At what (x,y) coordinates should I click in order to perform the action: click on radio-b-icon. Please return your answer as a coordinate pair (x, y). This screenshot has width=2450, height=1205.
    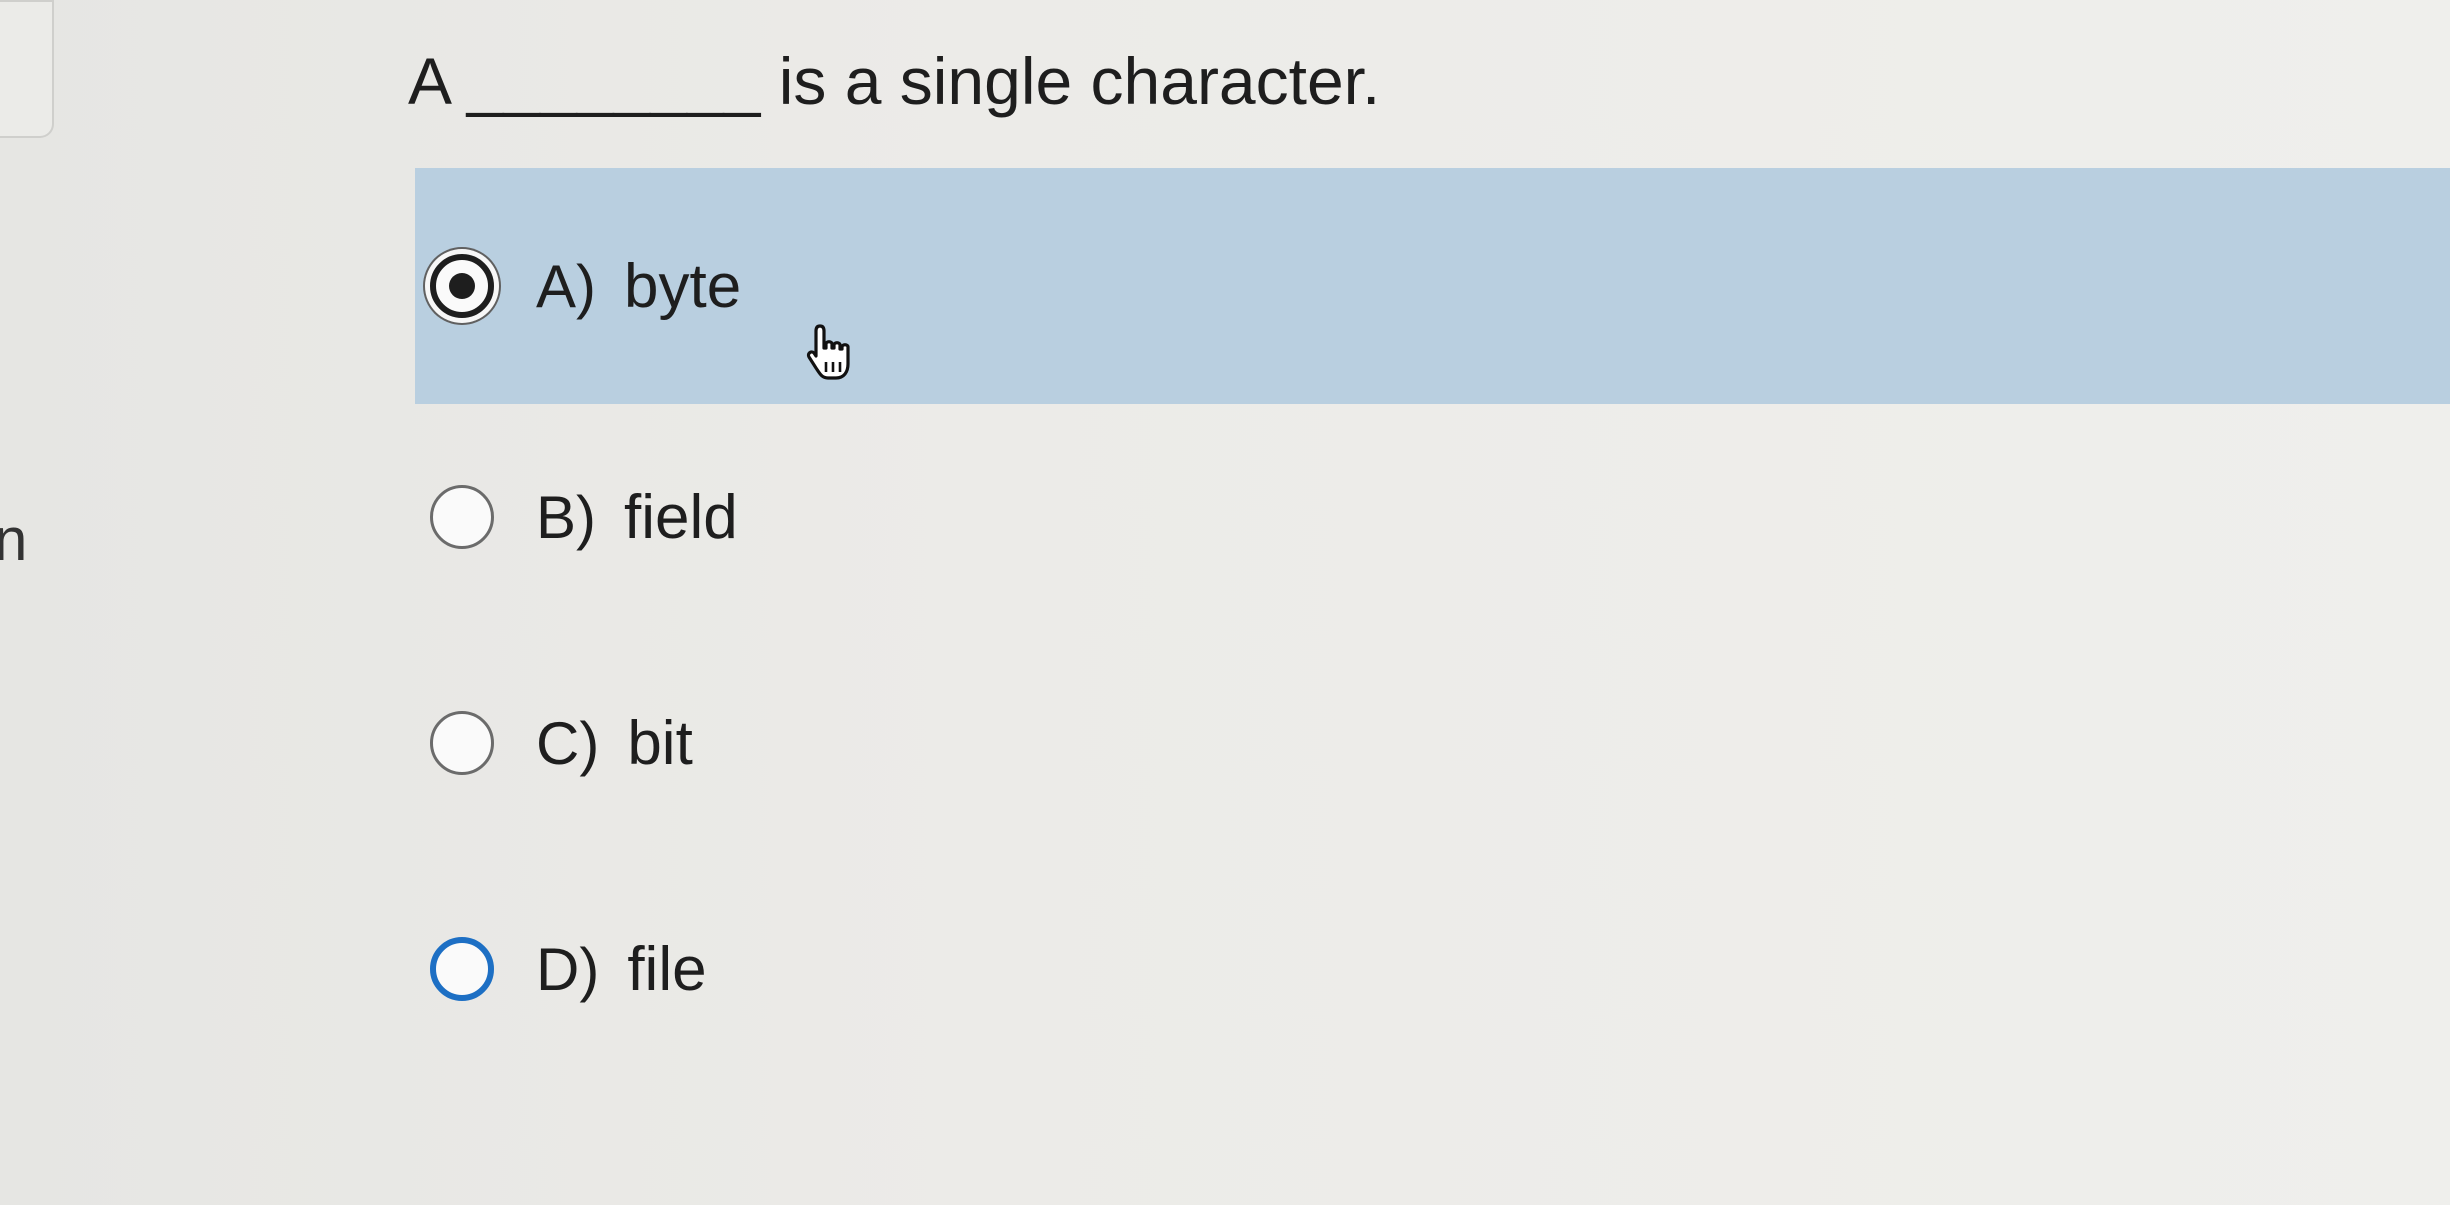
    Looking at the image, I should click on (462, 517).